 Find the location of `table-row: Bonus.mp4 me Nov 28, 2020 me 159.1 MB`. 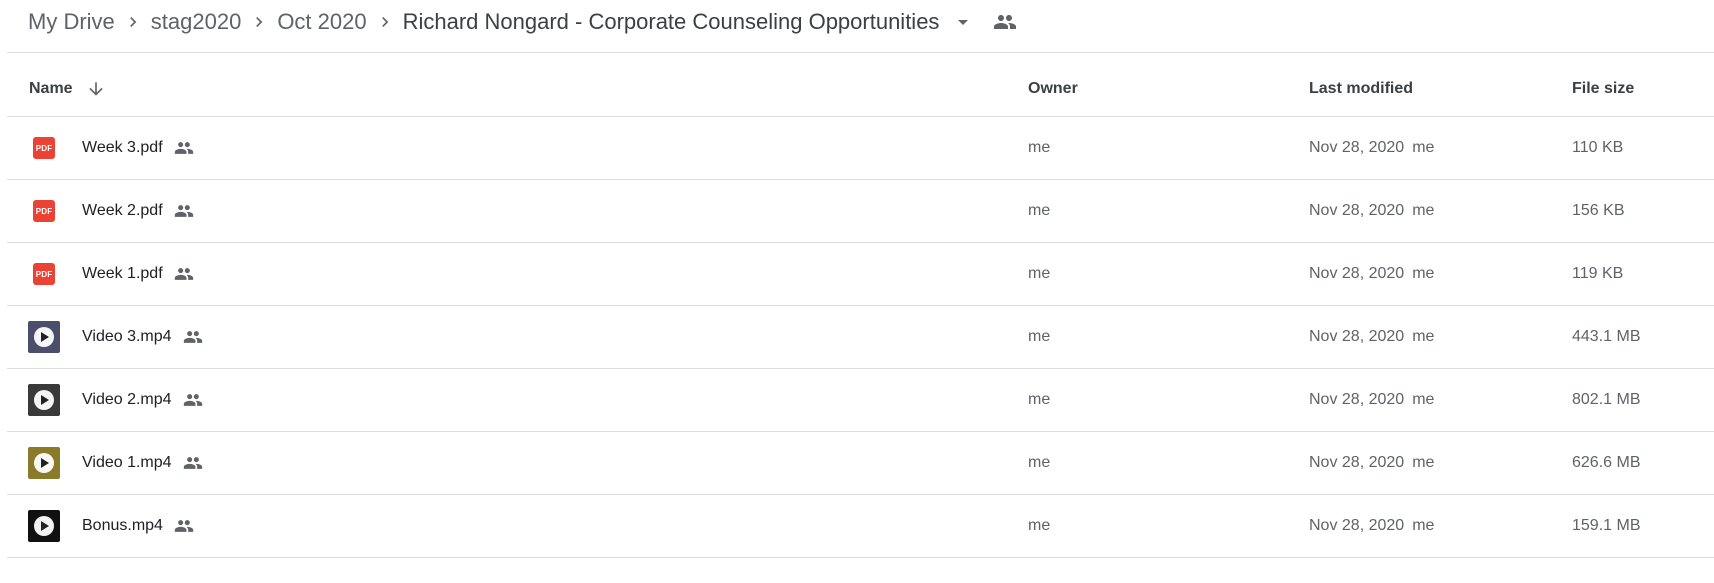

table-row: Bonus.mp4 me Nov 28, 2020 me 159.1 MB is located at coordinates (860, 526).